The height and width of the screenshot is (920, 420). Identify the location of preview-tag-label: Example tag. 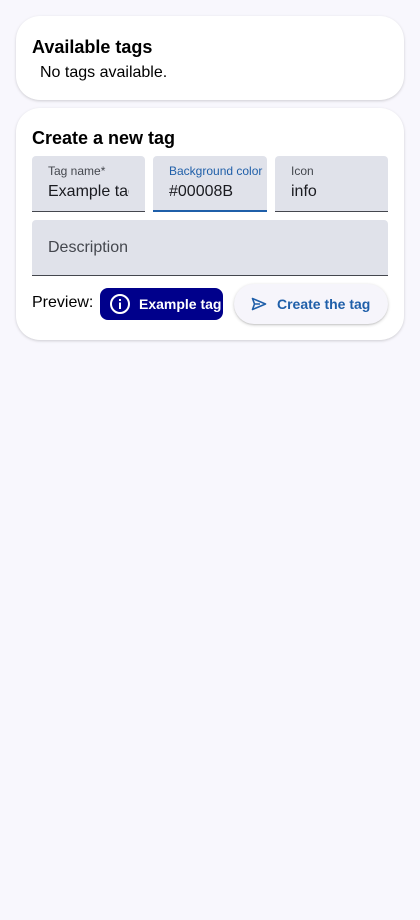
(180, 304).